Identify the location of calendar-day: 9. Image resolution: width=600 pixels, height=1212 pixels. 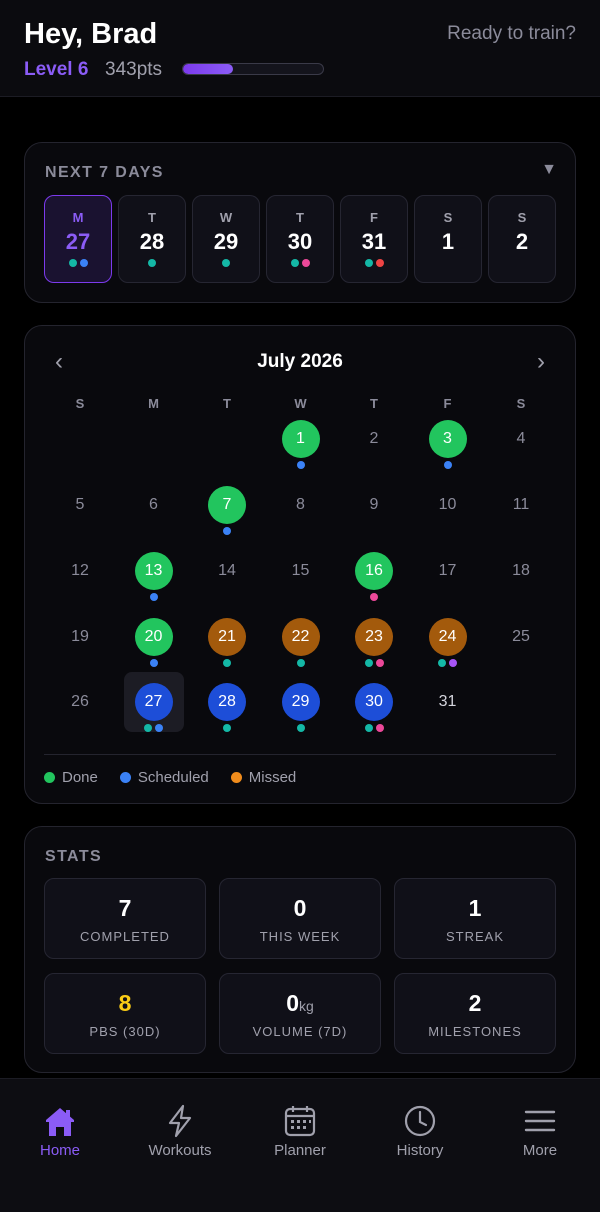
(374, 505).